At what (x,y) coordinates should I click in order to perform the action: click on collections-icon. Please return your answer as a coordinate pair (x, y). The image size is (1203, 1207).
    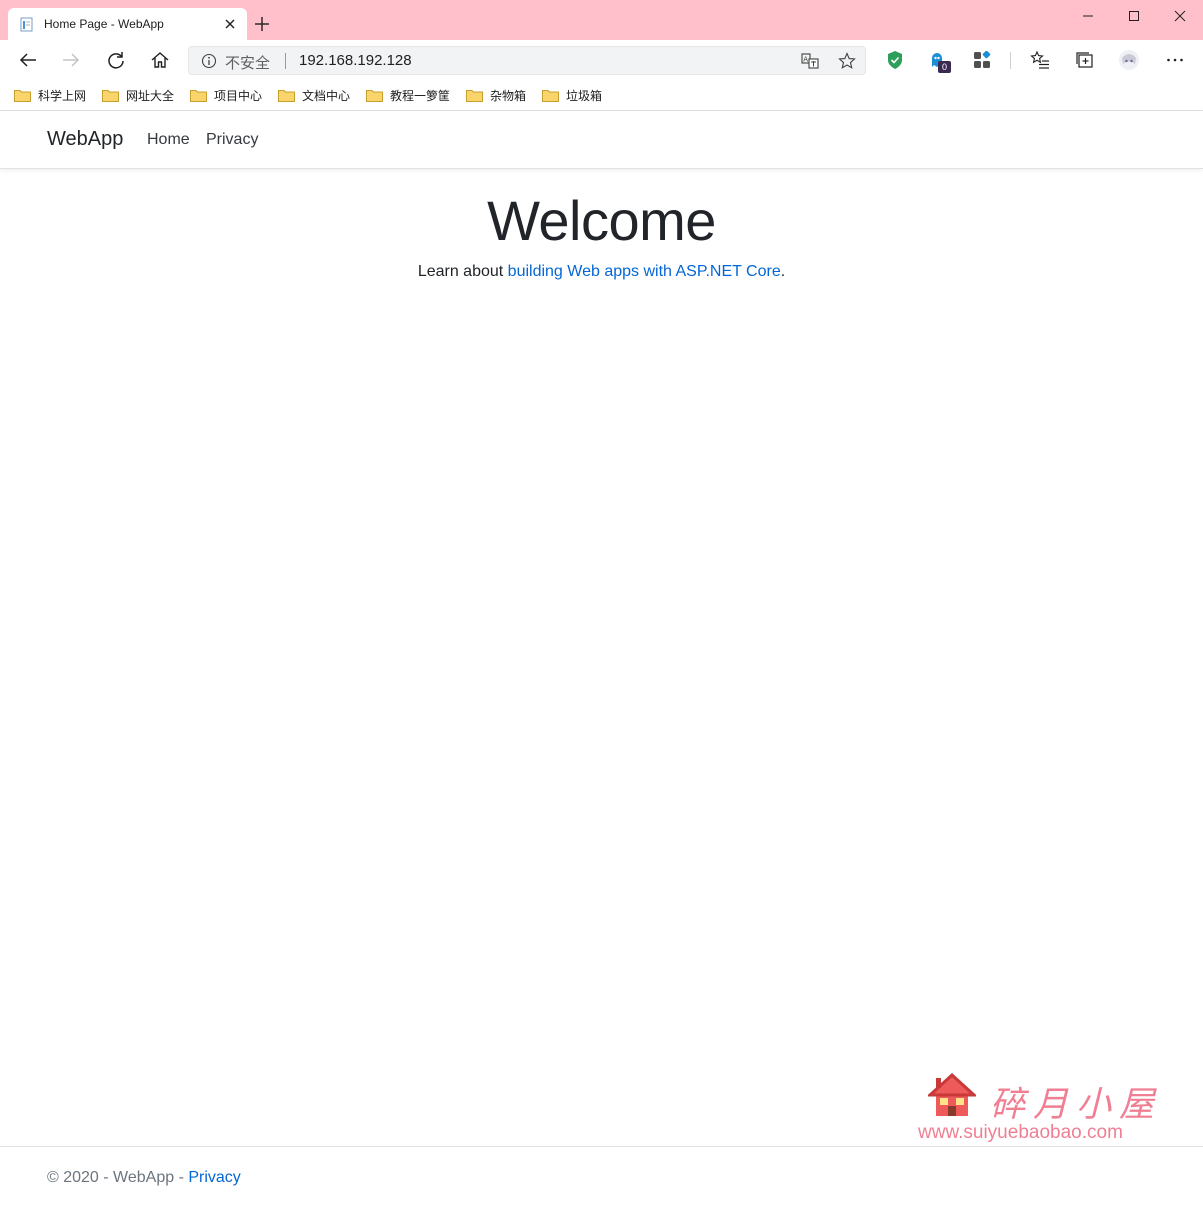
    Looking at the image, I should click on (1084, 60).